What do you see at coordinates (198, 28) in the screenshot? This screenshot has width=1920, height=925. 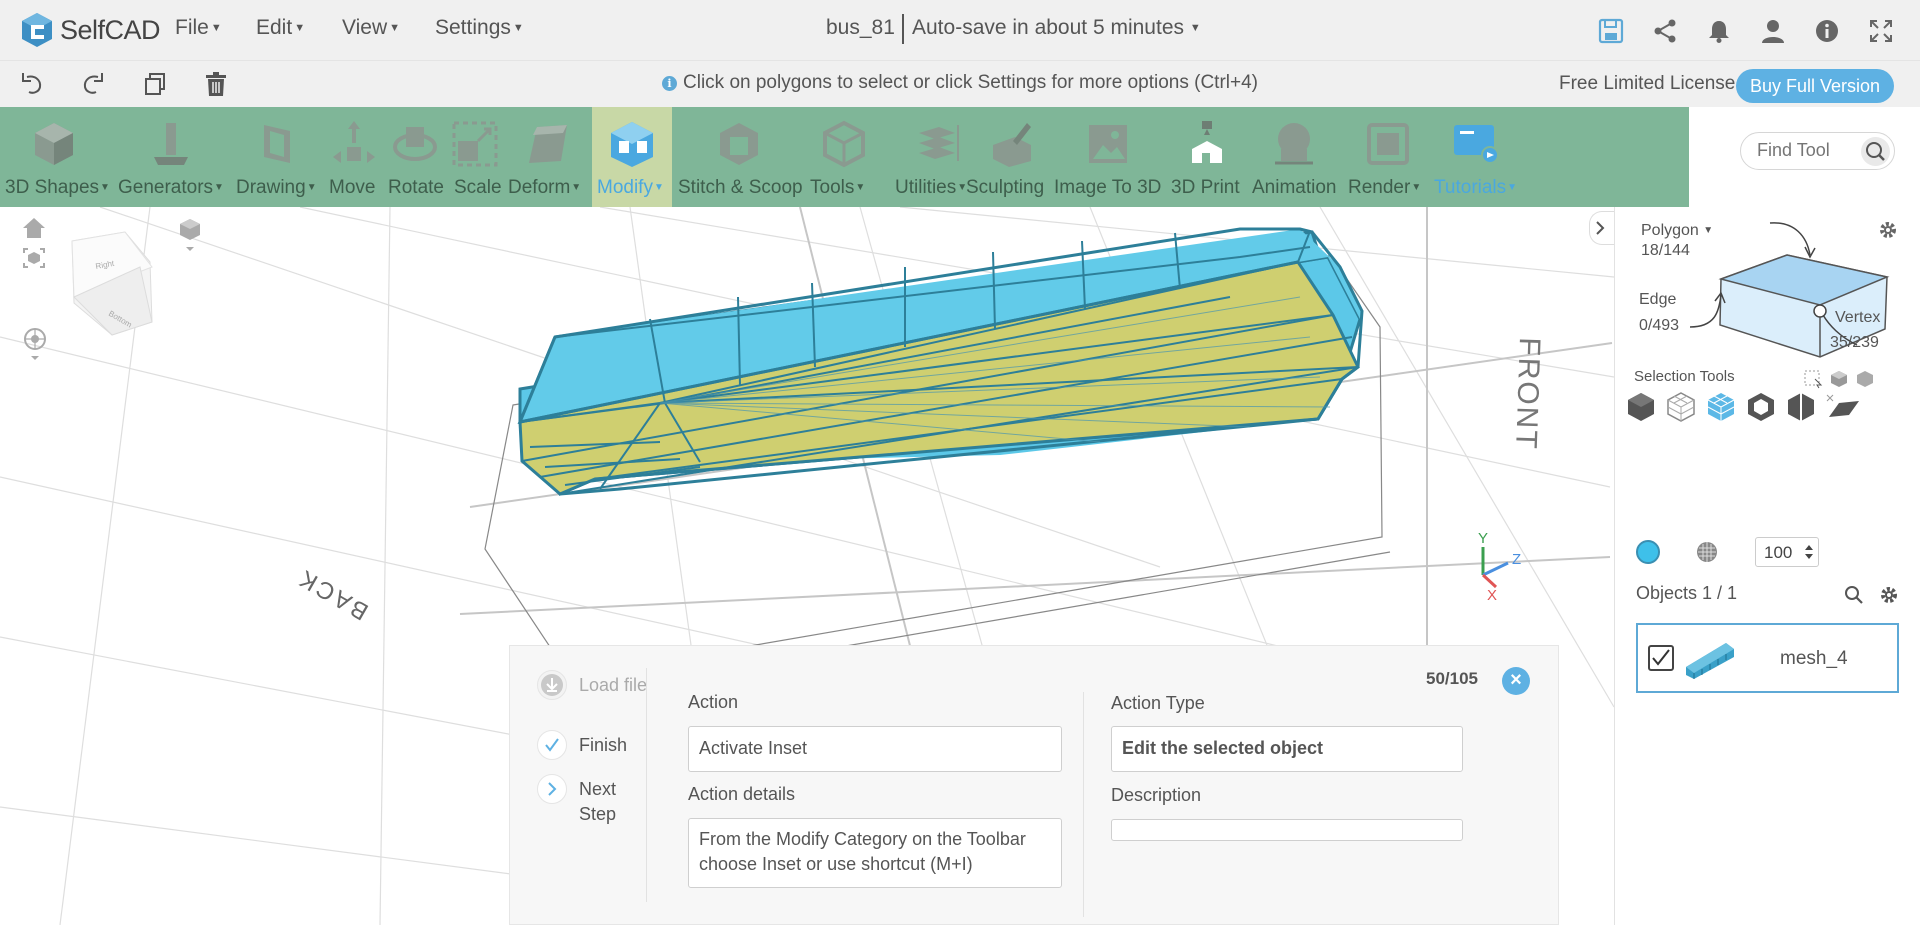 I see `menu-file: File ▼` at bounding box center [198, 28].